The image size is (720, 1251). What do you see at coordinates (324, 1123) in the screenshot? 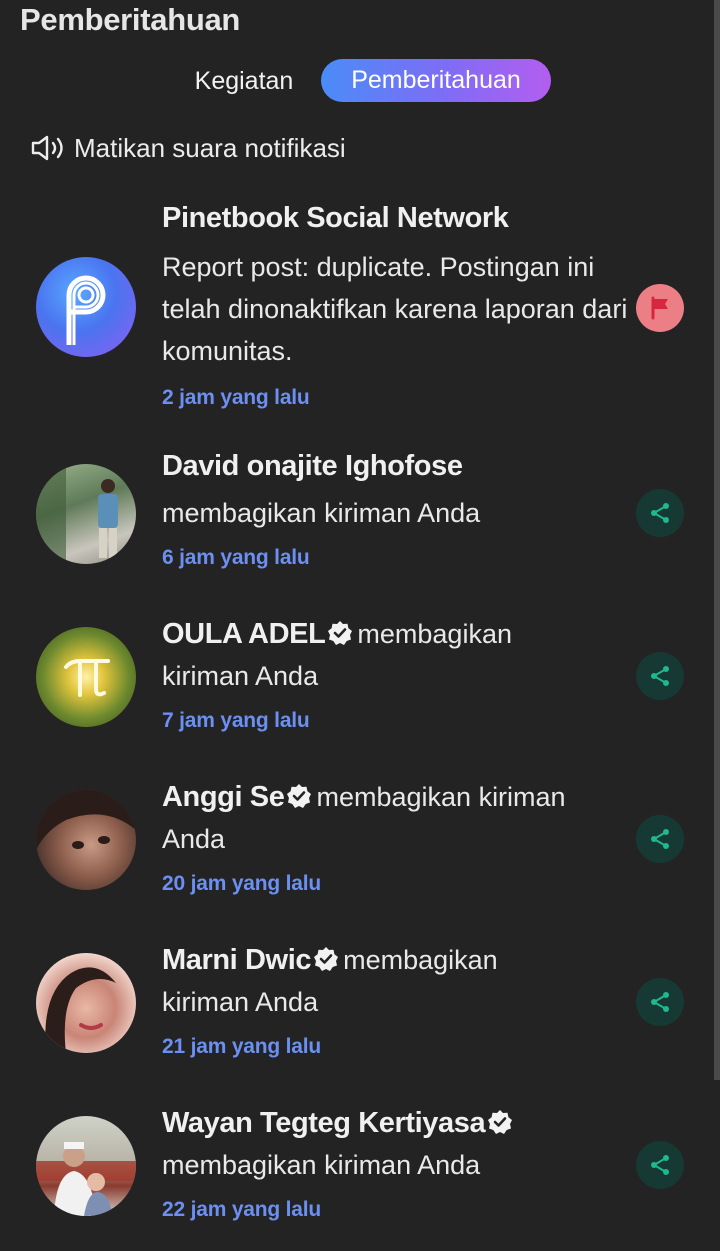
I see `notification-sender: Wayan Tegteg Kertiyasa` at bounding box center [324, 1123].